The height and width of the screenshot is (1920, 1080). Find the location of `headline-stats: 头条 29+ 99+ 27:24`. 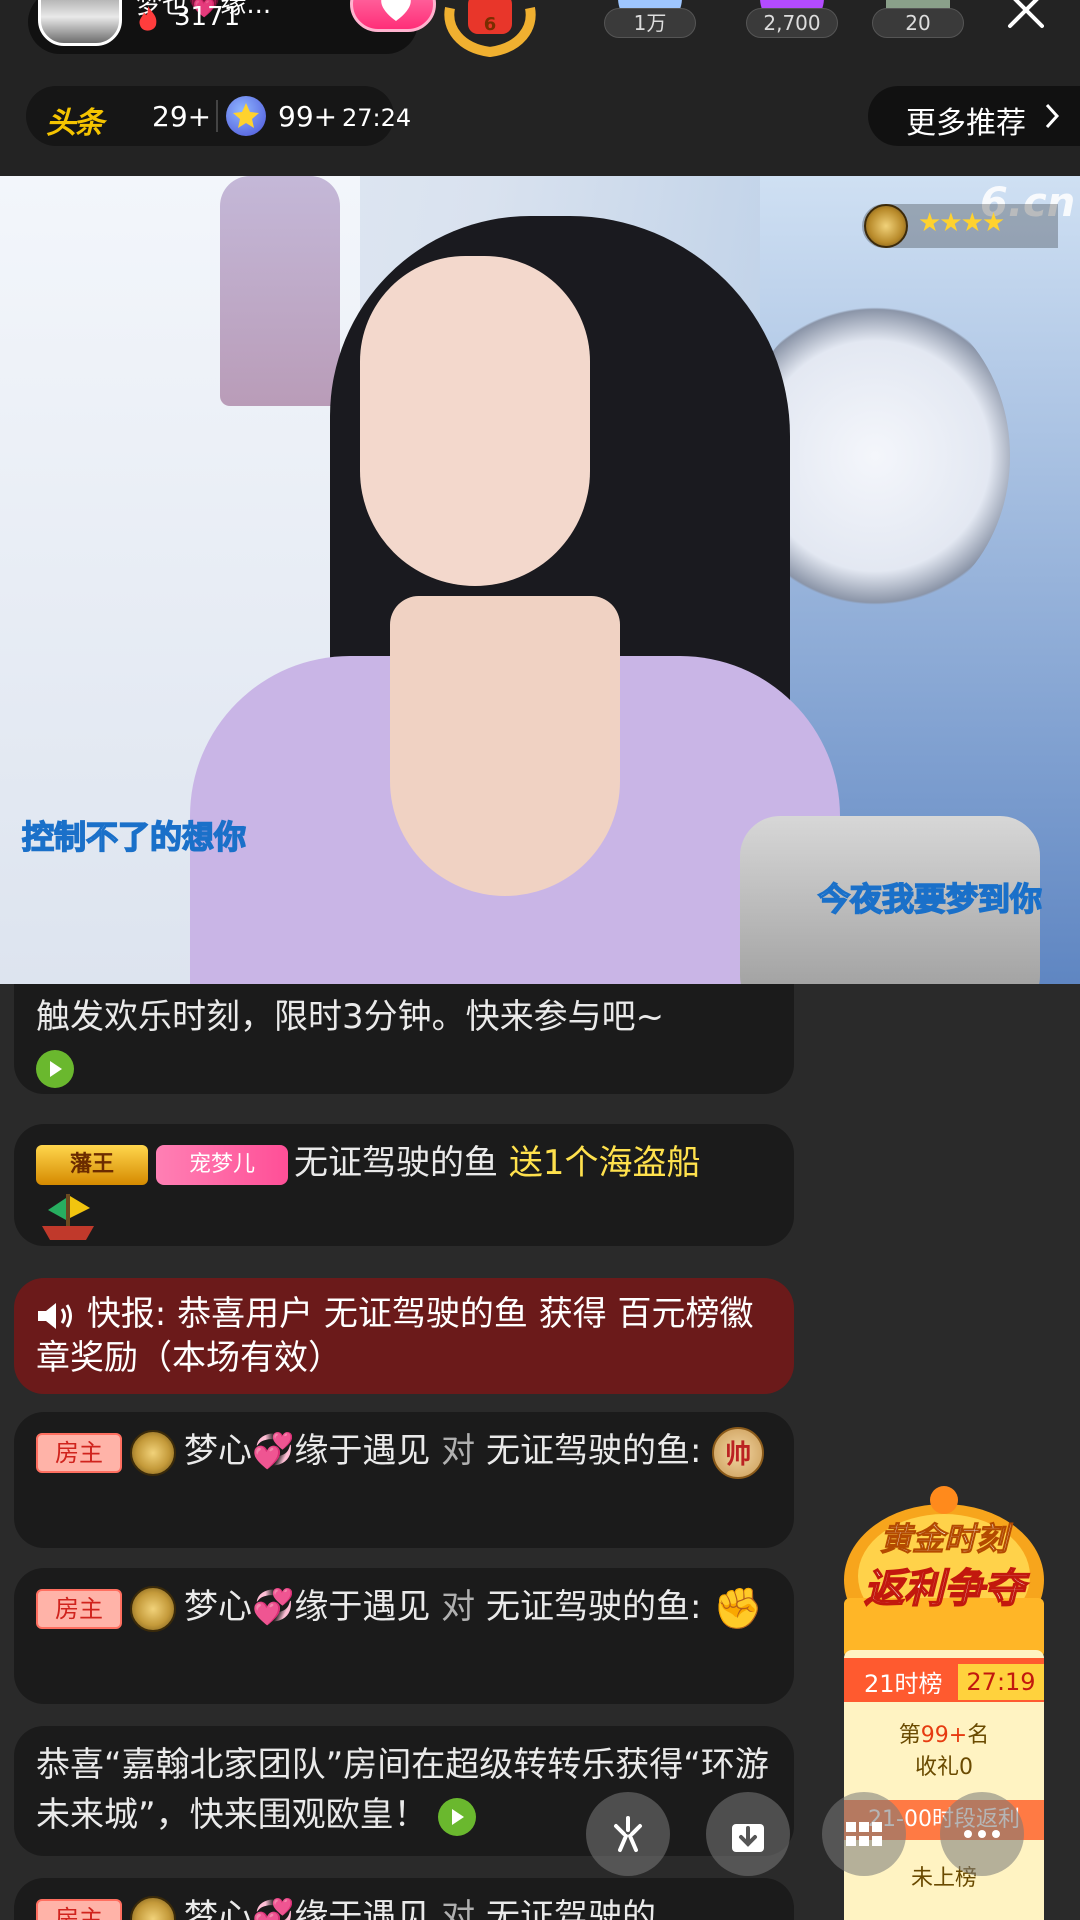

headline-stats: 头条 29+ 99+ 27:24 is located at coordinates (218, 116).